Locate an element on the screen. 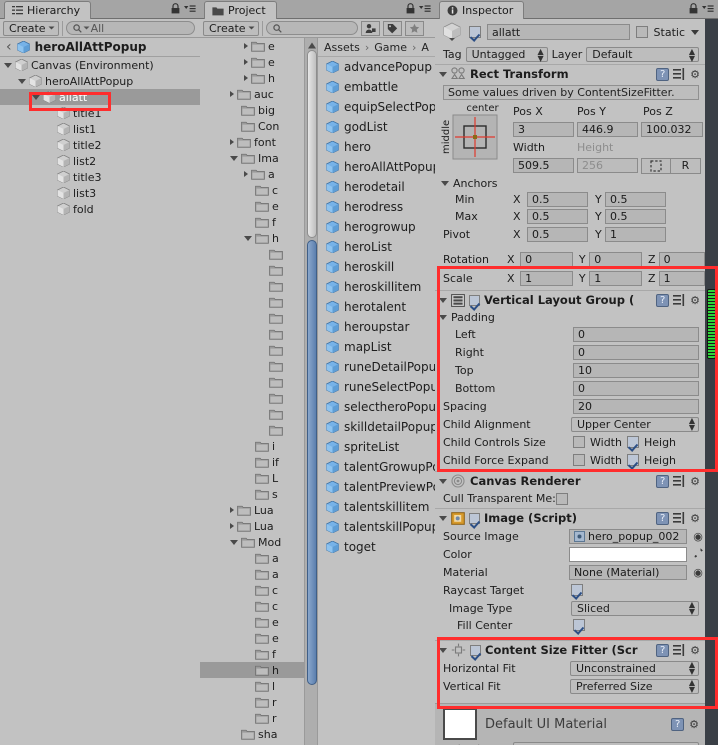 The image size is (718, 745). project-asset-herodetail: herodetail is located at coordinates (376, 187).